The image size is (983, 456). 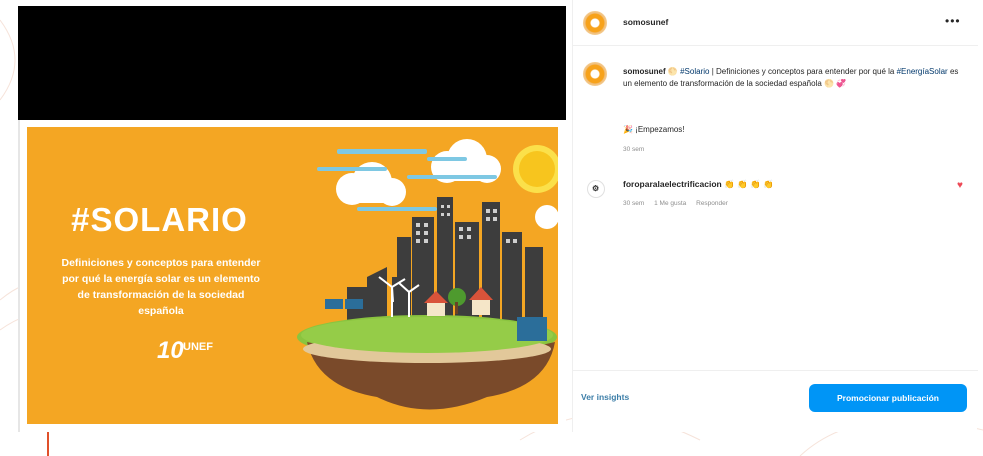 What do you see at coordinates (185, 350) in the screenshot?
I see `unef-logo: 10 UNEF` at bounding box center [185, 350].